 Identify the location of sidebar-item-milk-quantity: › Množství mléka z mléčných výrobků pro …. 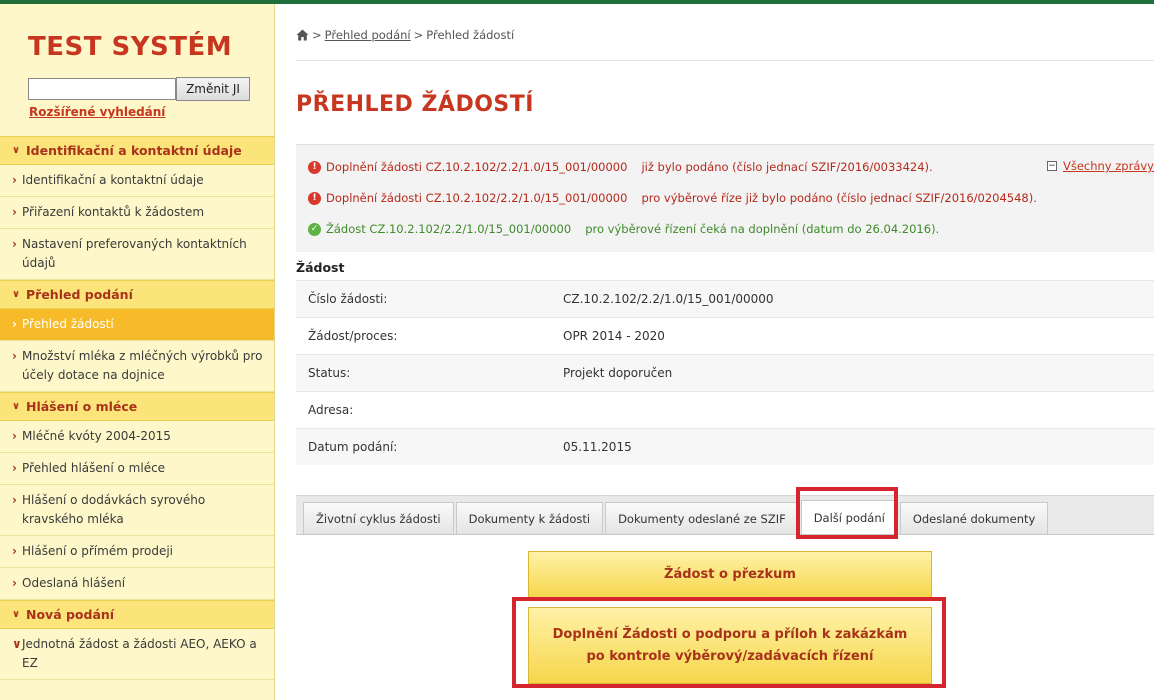
(137, 366).